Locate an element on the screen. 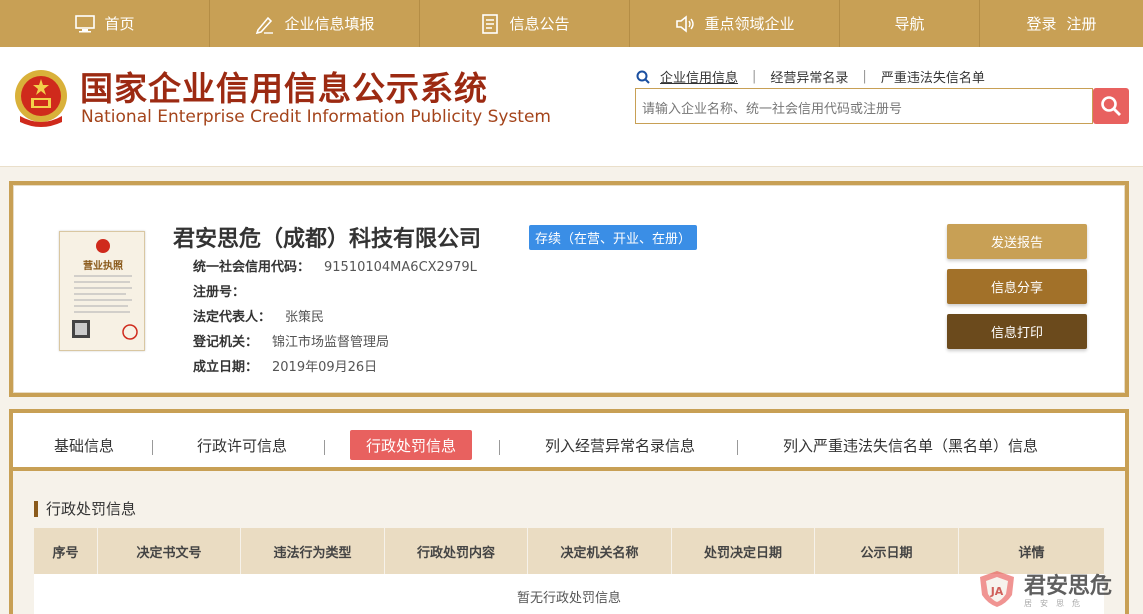  nav-announcement: 信息公告 is located at coordinates (525, 23).